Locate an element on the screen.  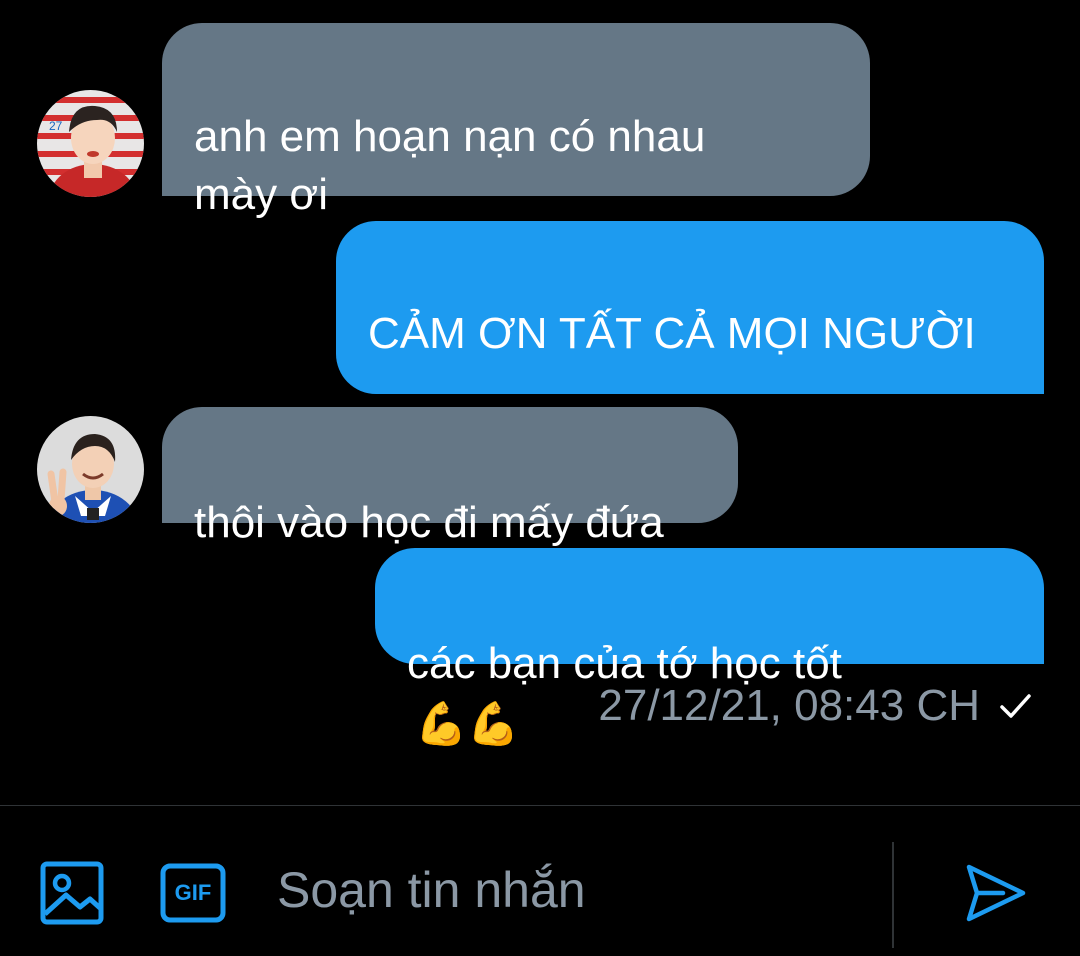
send-icon is located at coordinates (996, 893).